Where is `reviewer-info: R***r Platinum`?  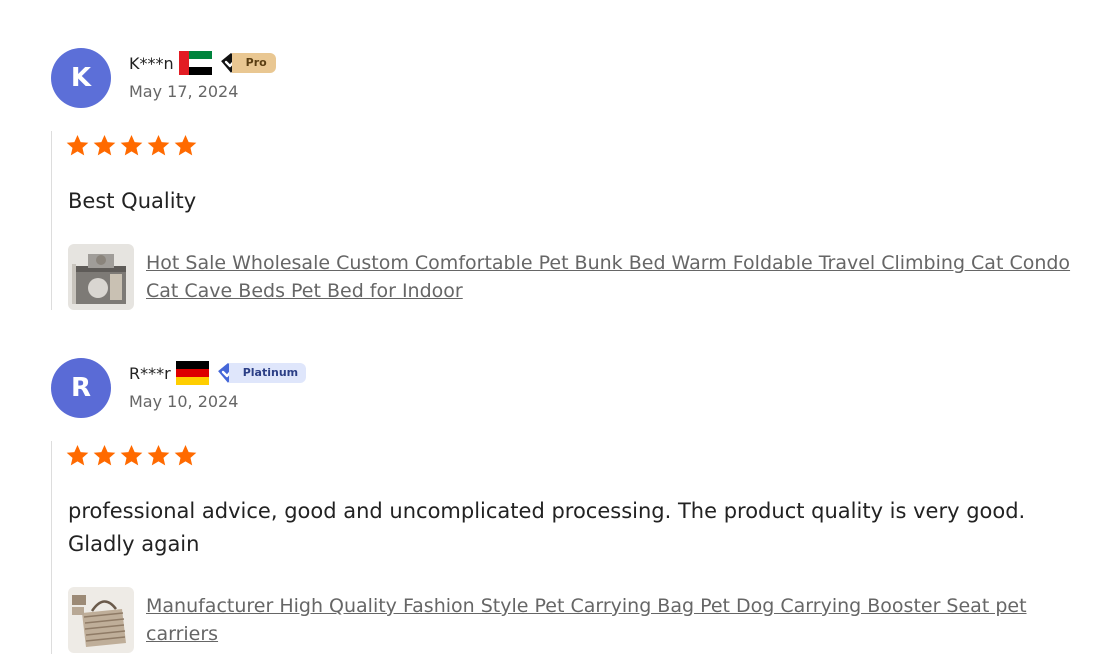 reviewer-info: R***r Platinum is located at coordinates (218, 373).